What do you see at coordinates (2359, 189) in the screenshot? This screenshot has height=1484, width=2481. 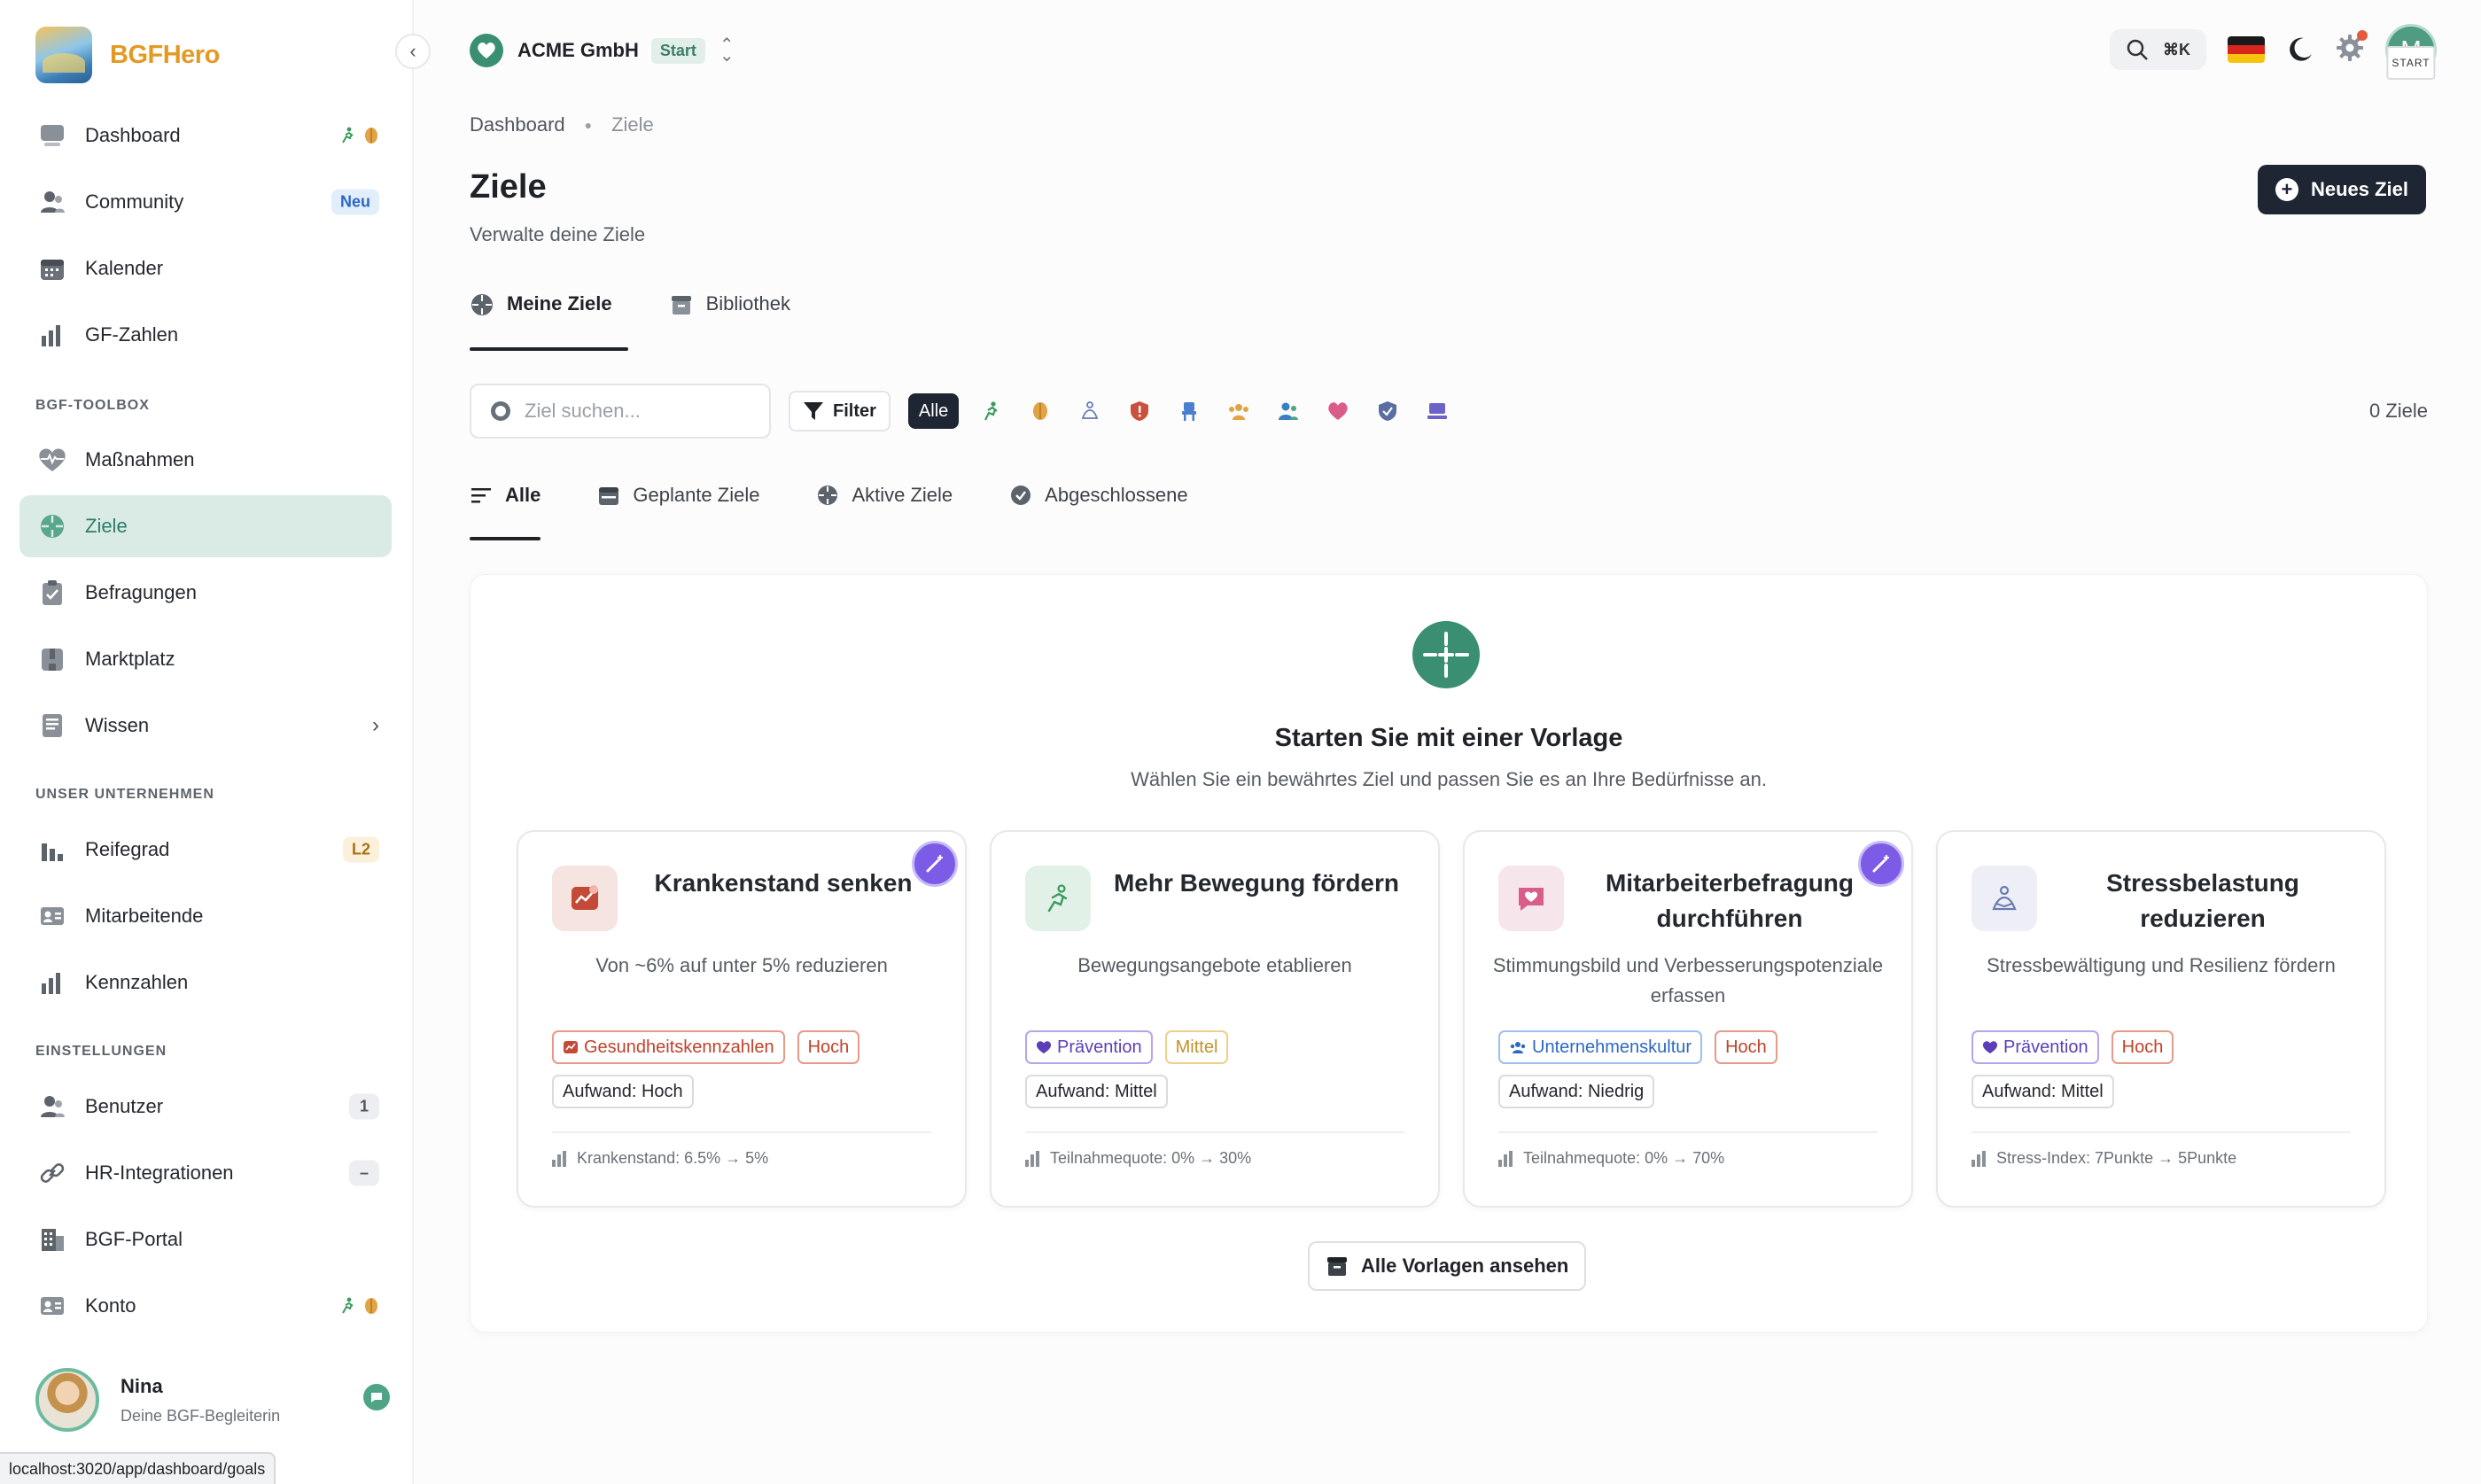 I see `new-goal-label: Neues Ziel` at bounding box center [2359, 189].